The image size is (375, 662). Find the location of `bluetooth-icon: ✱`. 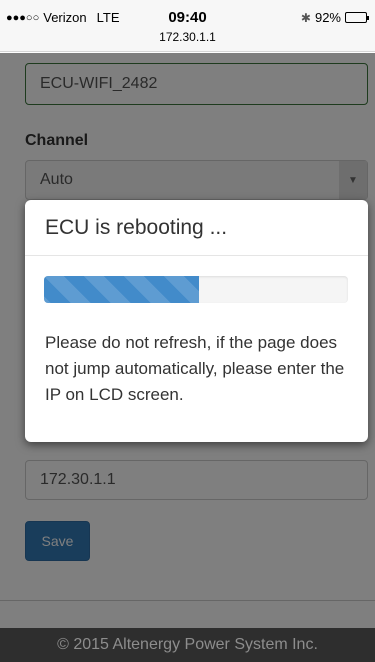

bluetooth-icon: ✱ is located at coordinates (305, 17).